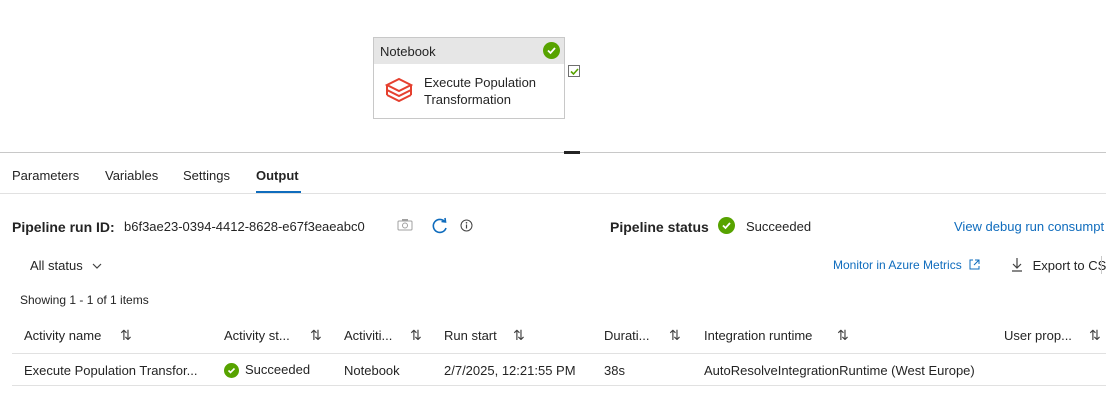  What do you see at coordinates (553, 152) in the screenshot?
I see `panel-splitter` at bounding box center [553, 152].